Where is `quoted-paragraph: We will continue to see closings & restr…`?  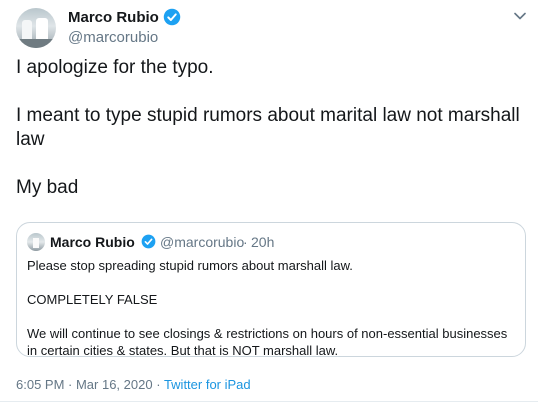 quoted-paragraph: We will continue to see closings & restr… is located at coordinates (267, 342).